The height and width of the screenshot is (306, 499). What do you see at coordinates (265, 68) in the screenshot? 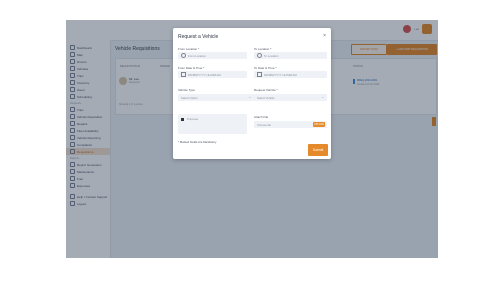
I see `to-date-label: To Date & Time *` at bounding box center [265, 68].